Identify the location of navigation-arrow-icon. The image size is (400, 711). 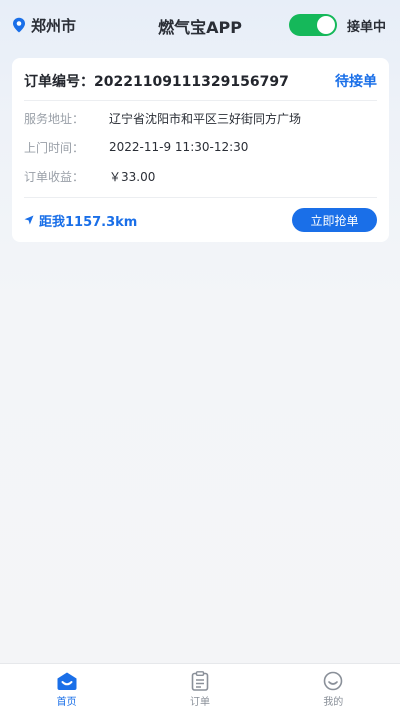
(29, 220).